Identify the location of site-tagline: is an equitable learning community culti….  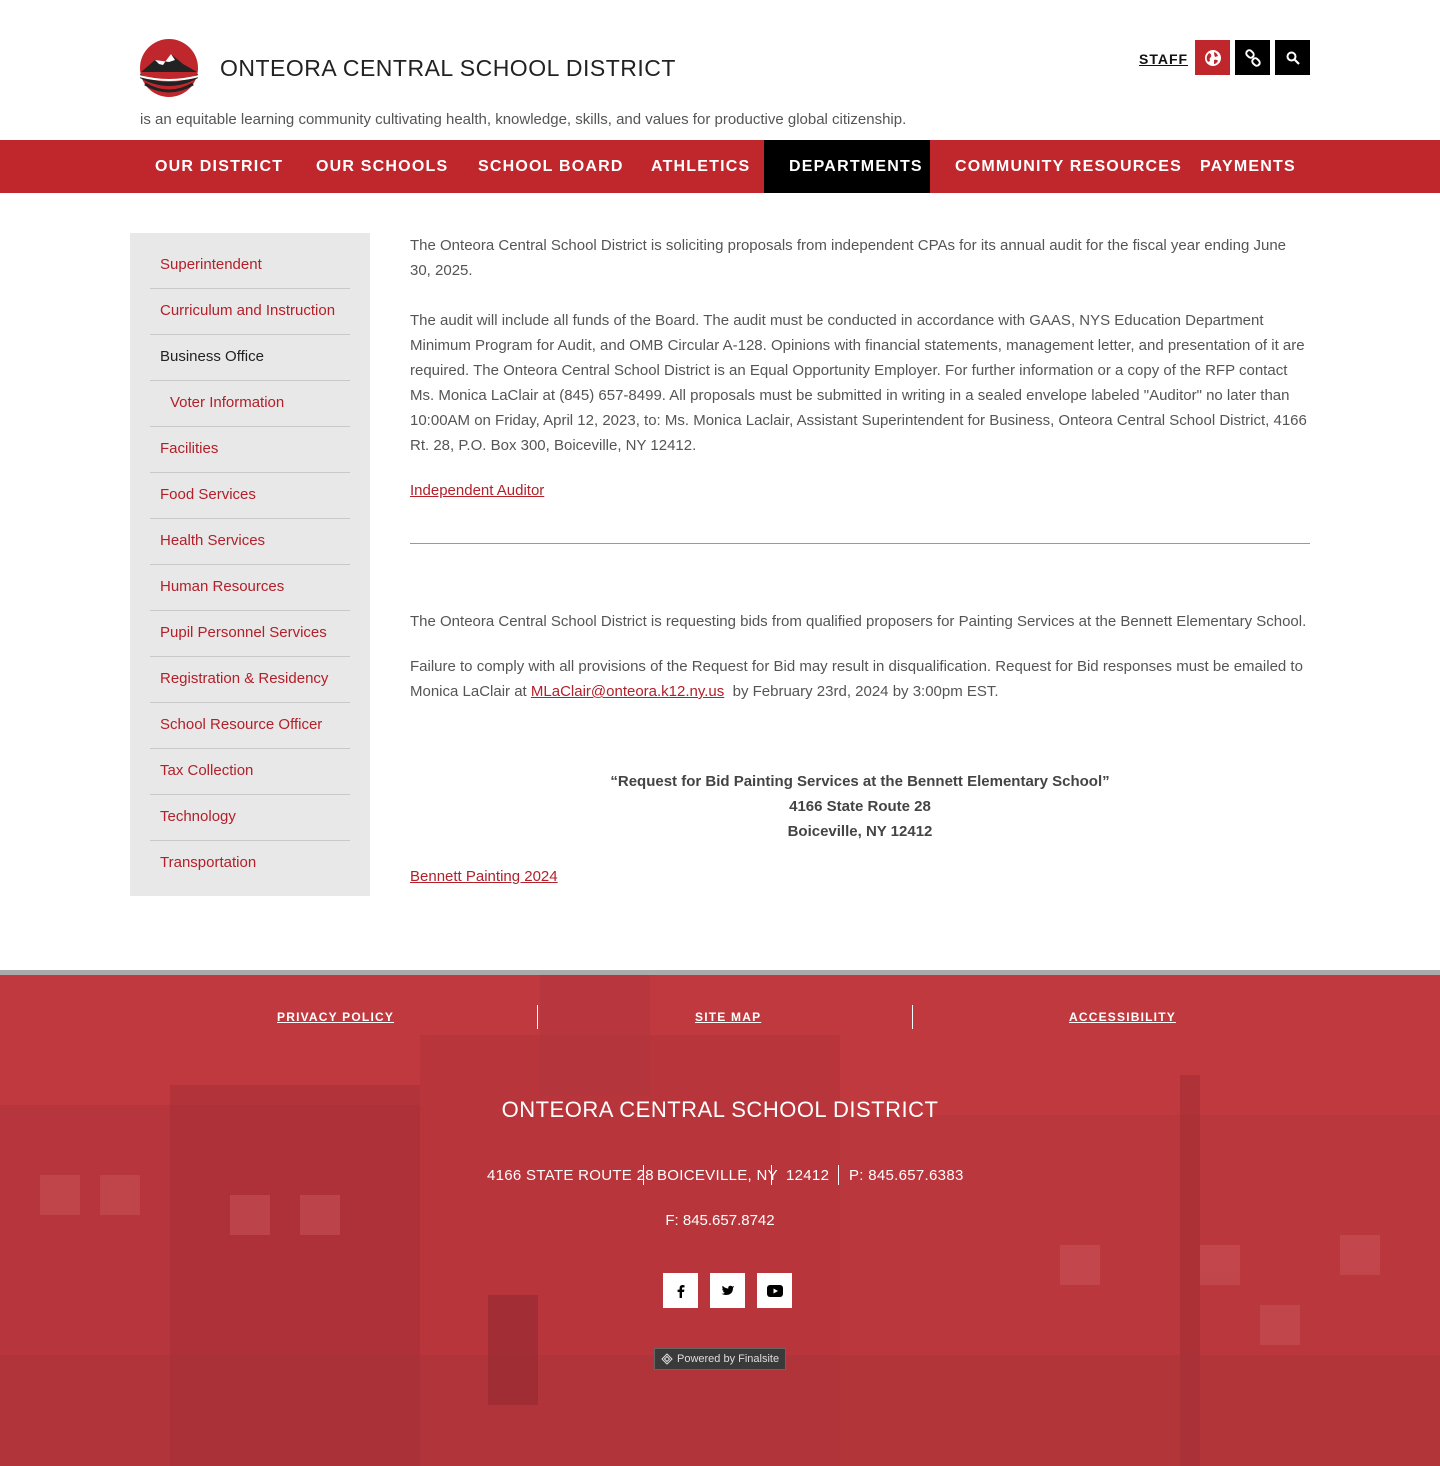
(523, 119).